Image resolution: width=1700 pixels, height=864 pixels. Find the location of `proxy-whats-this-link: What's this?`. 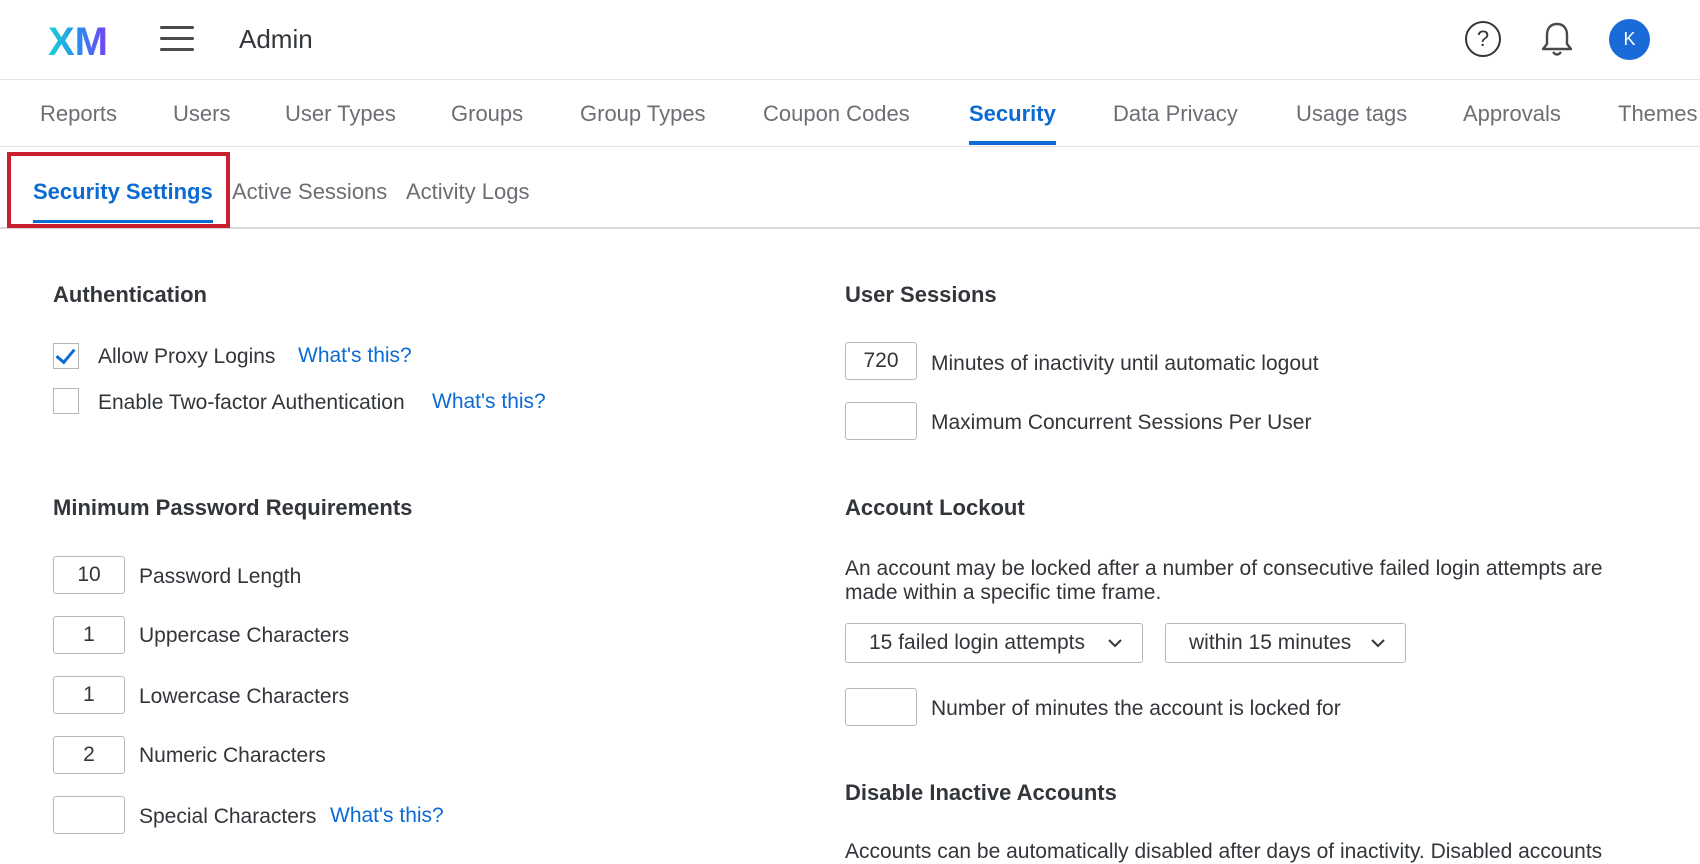

proxy-whats-this-link: What's this? is located at coordinates (355, 356).